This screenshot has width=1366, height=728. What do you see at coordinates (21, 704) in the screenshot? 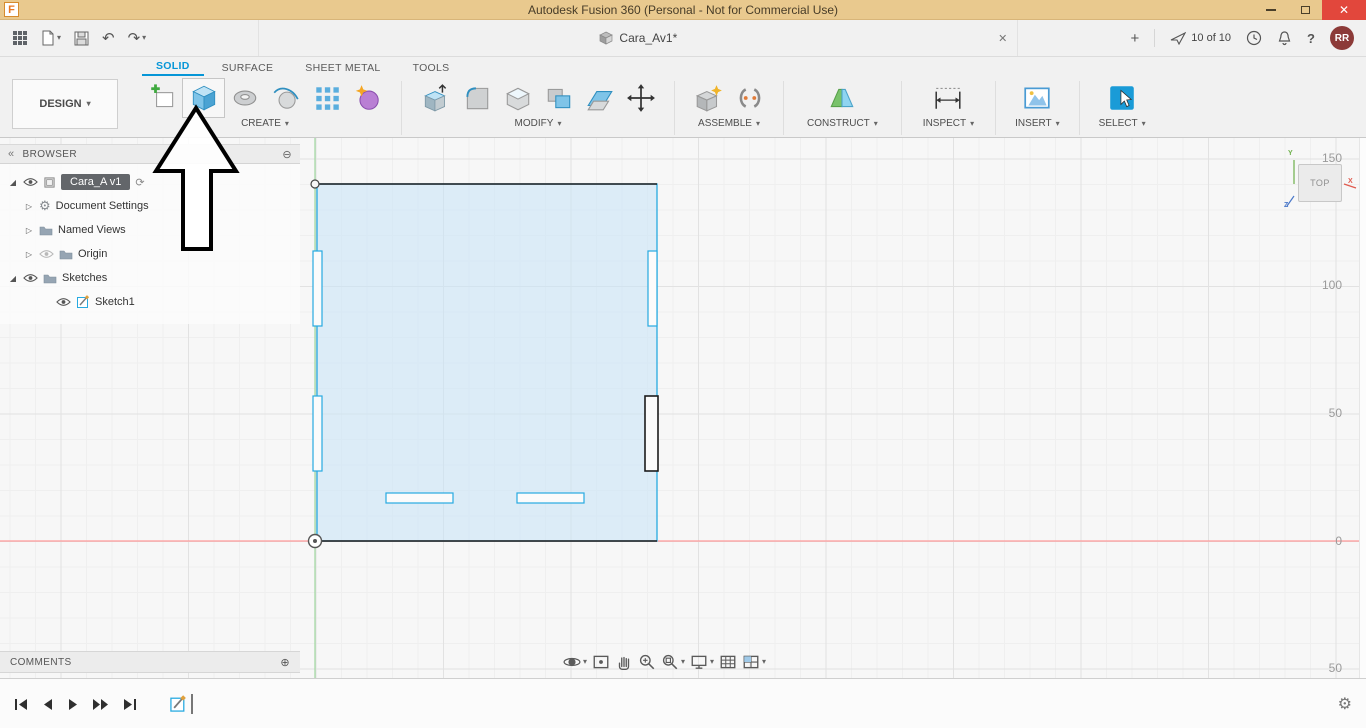
I see `go-to-start-button` at bounding box center [21, 704].